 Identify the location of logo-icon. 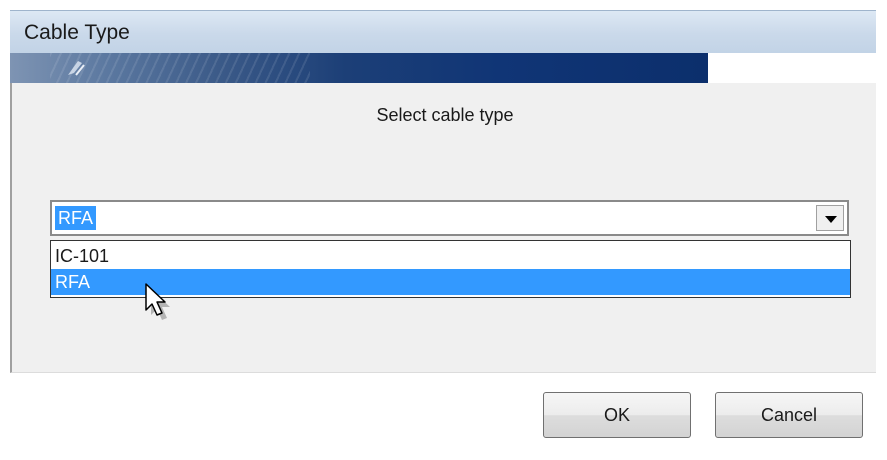
(76, 68).